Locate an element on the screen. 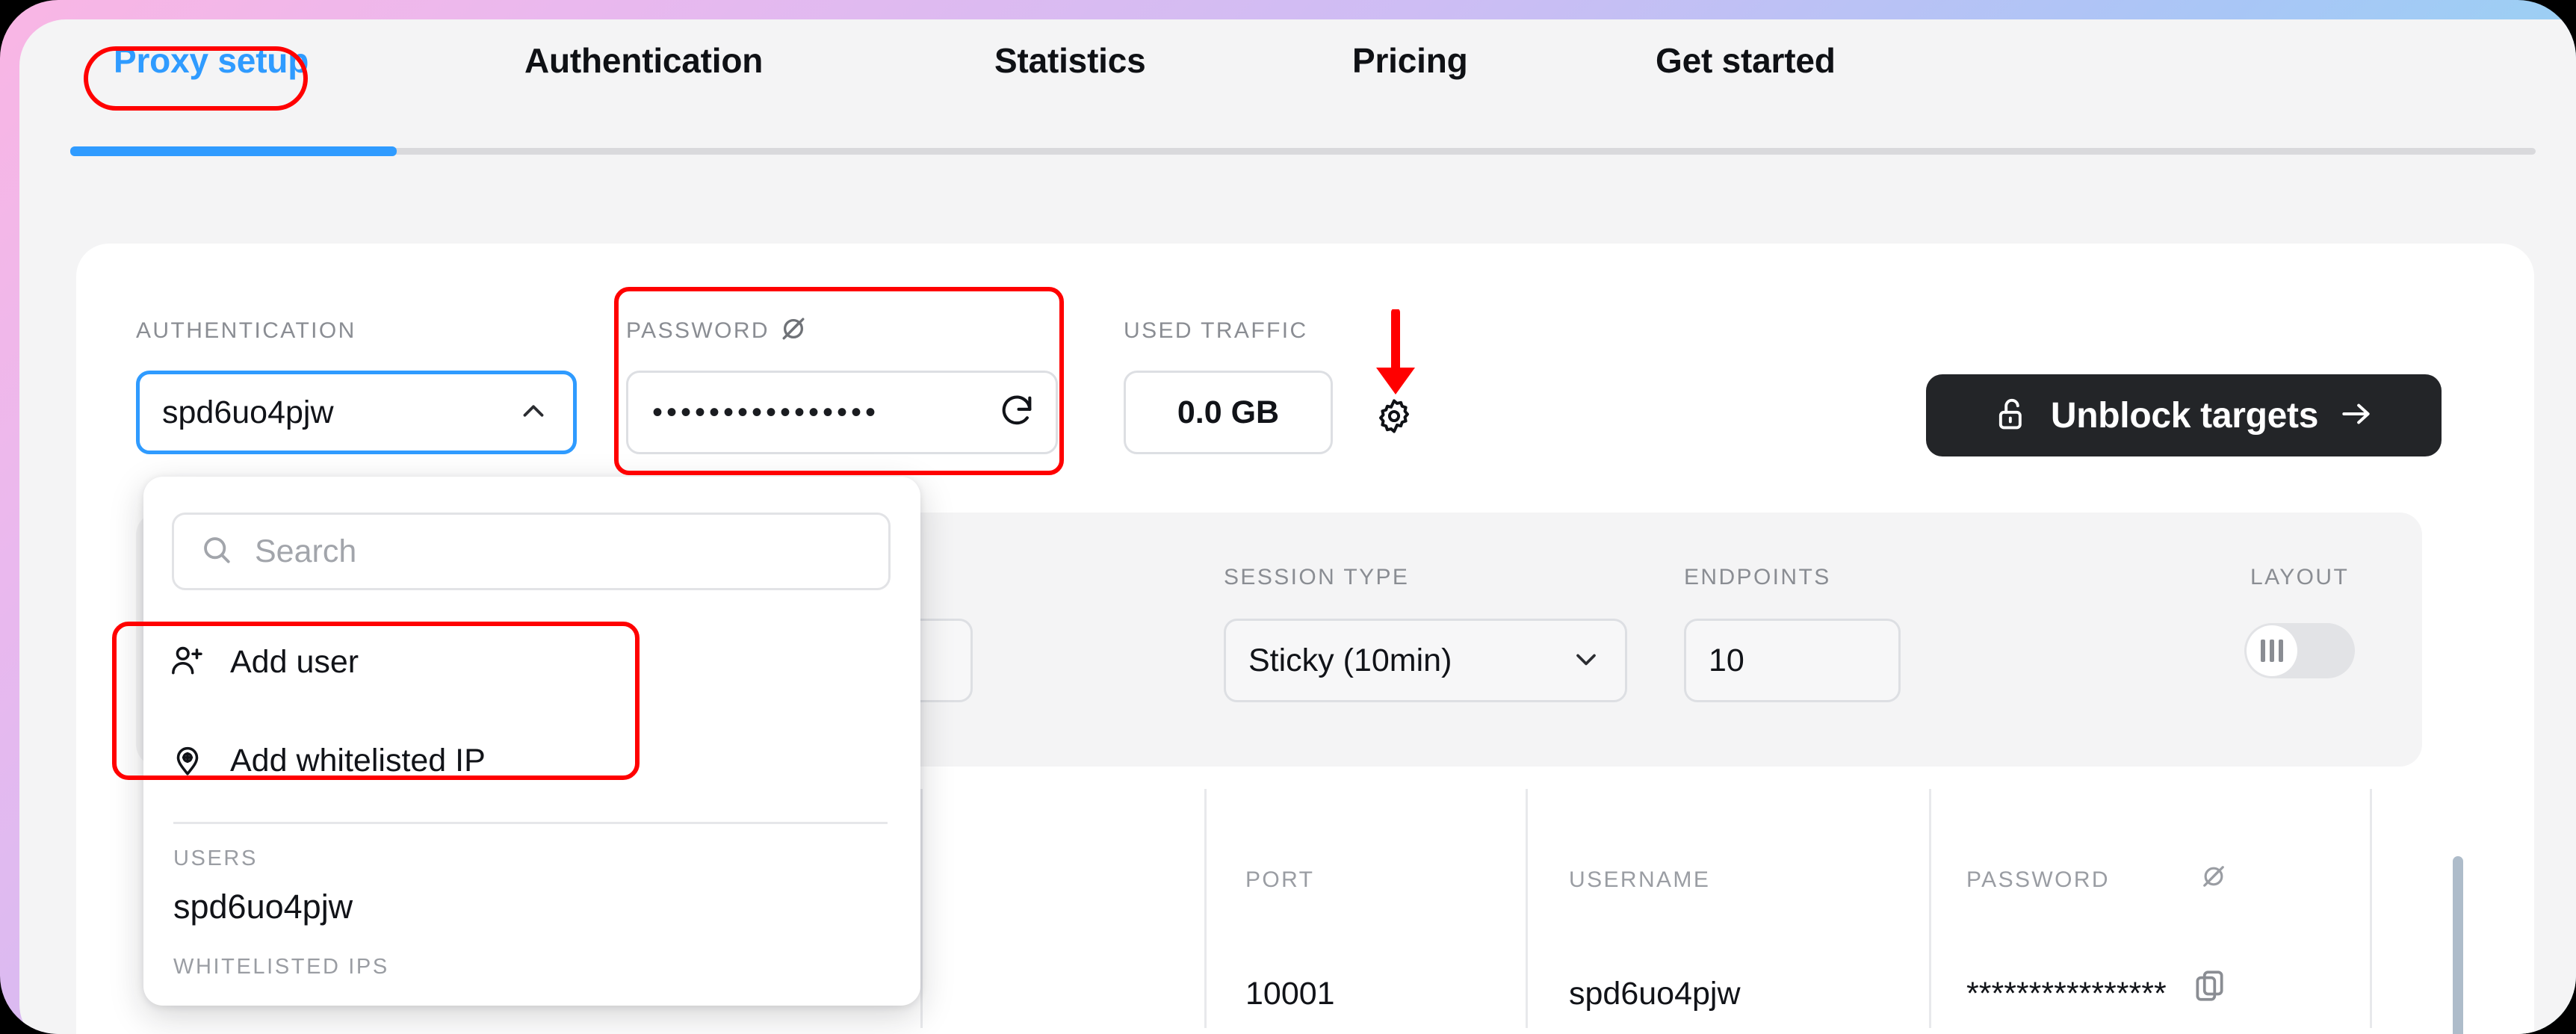  layout-toggle is located at coordinates (2299, 650).